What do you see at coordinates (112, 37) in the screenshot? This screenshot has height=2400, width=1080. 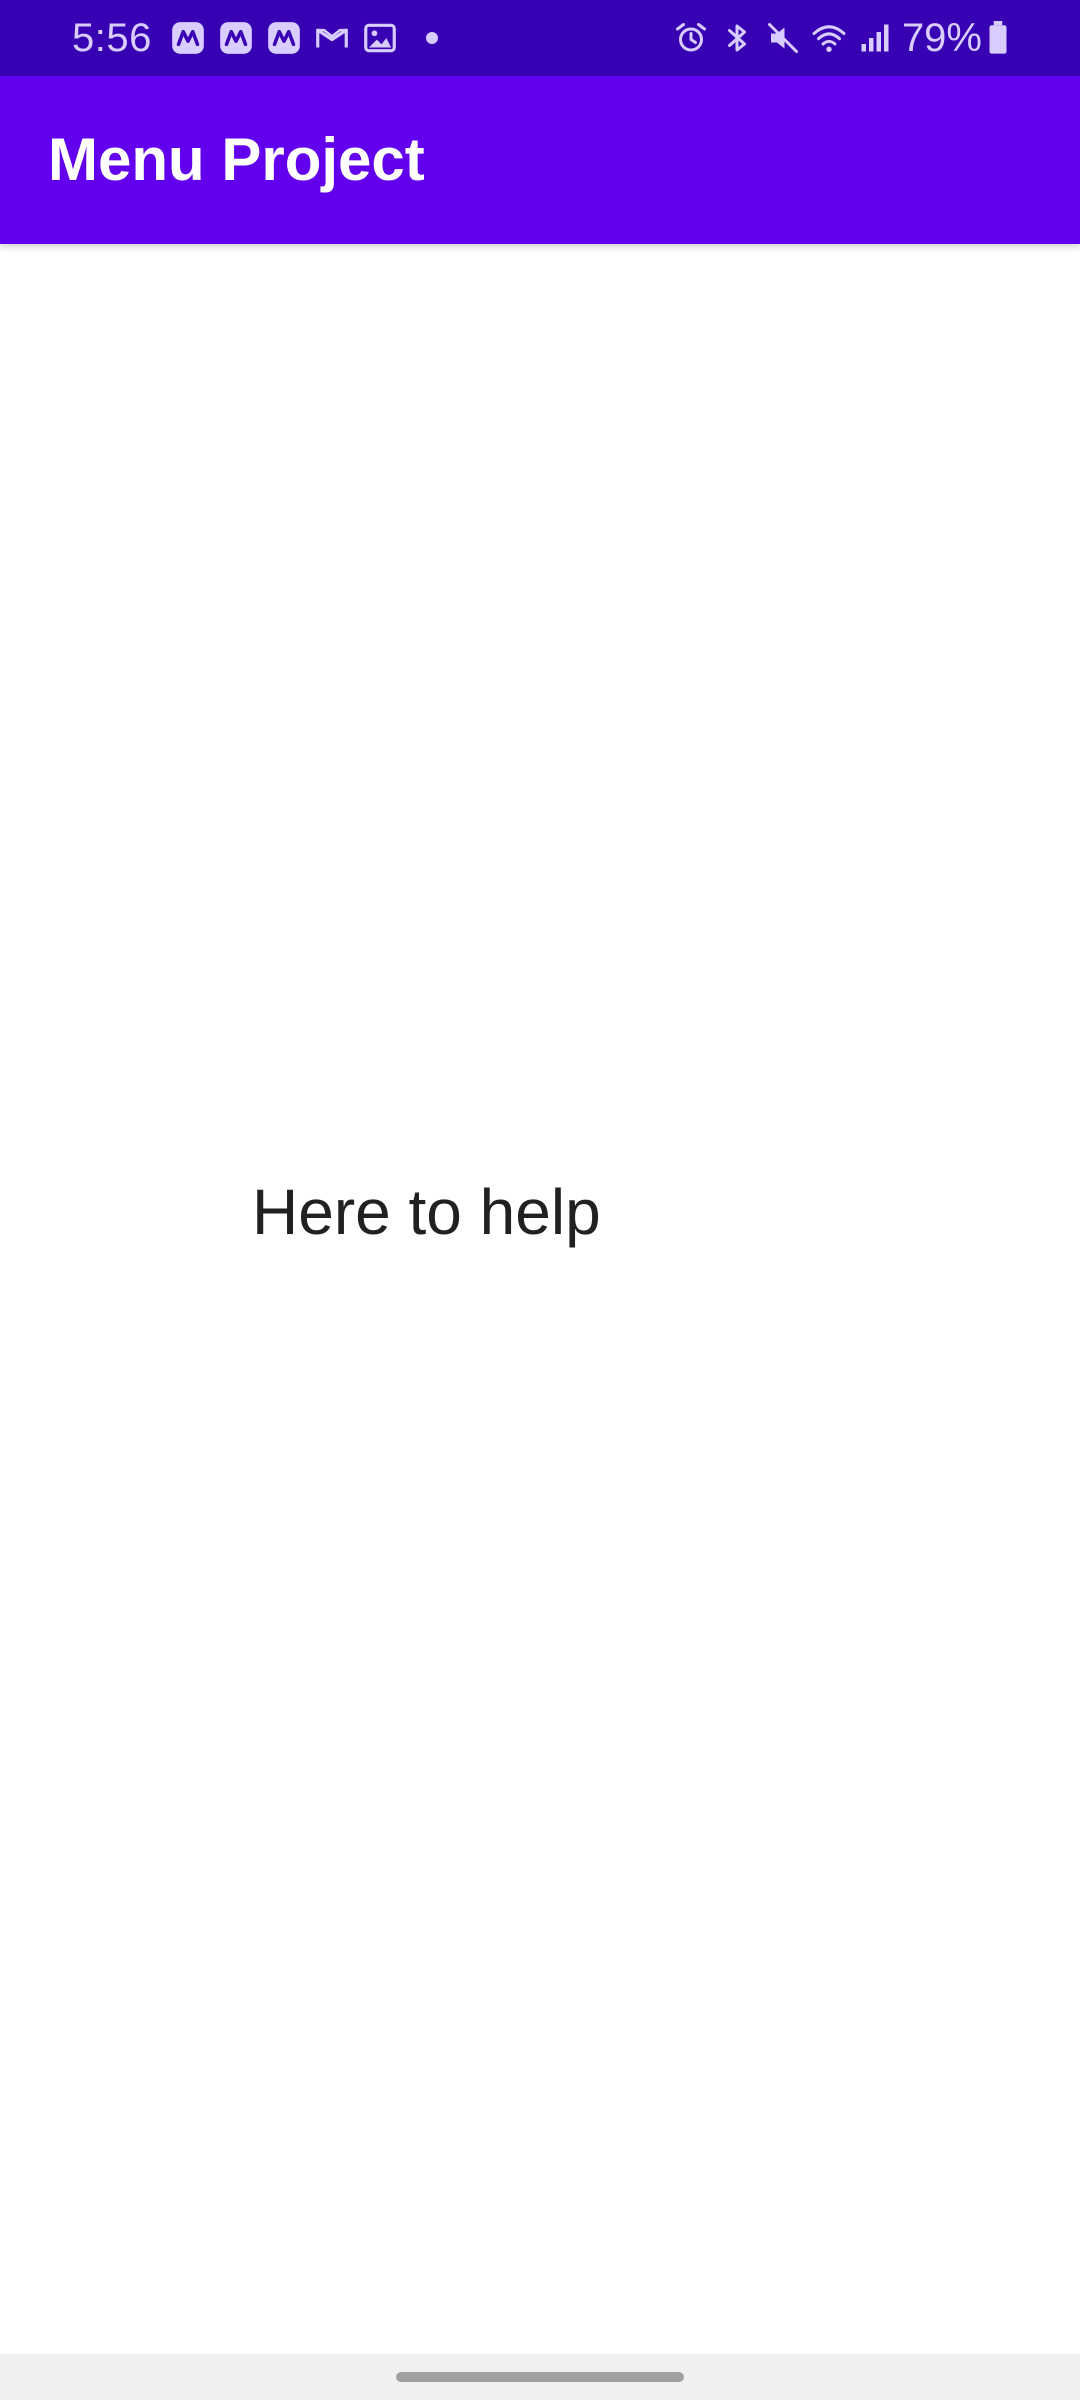 I see `status-time: 5:56` at bounding box center [112, 37].